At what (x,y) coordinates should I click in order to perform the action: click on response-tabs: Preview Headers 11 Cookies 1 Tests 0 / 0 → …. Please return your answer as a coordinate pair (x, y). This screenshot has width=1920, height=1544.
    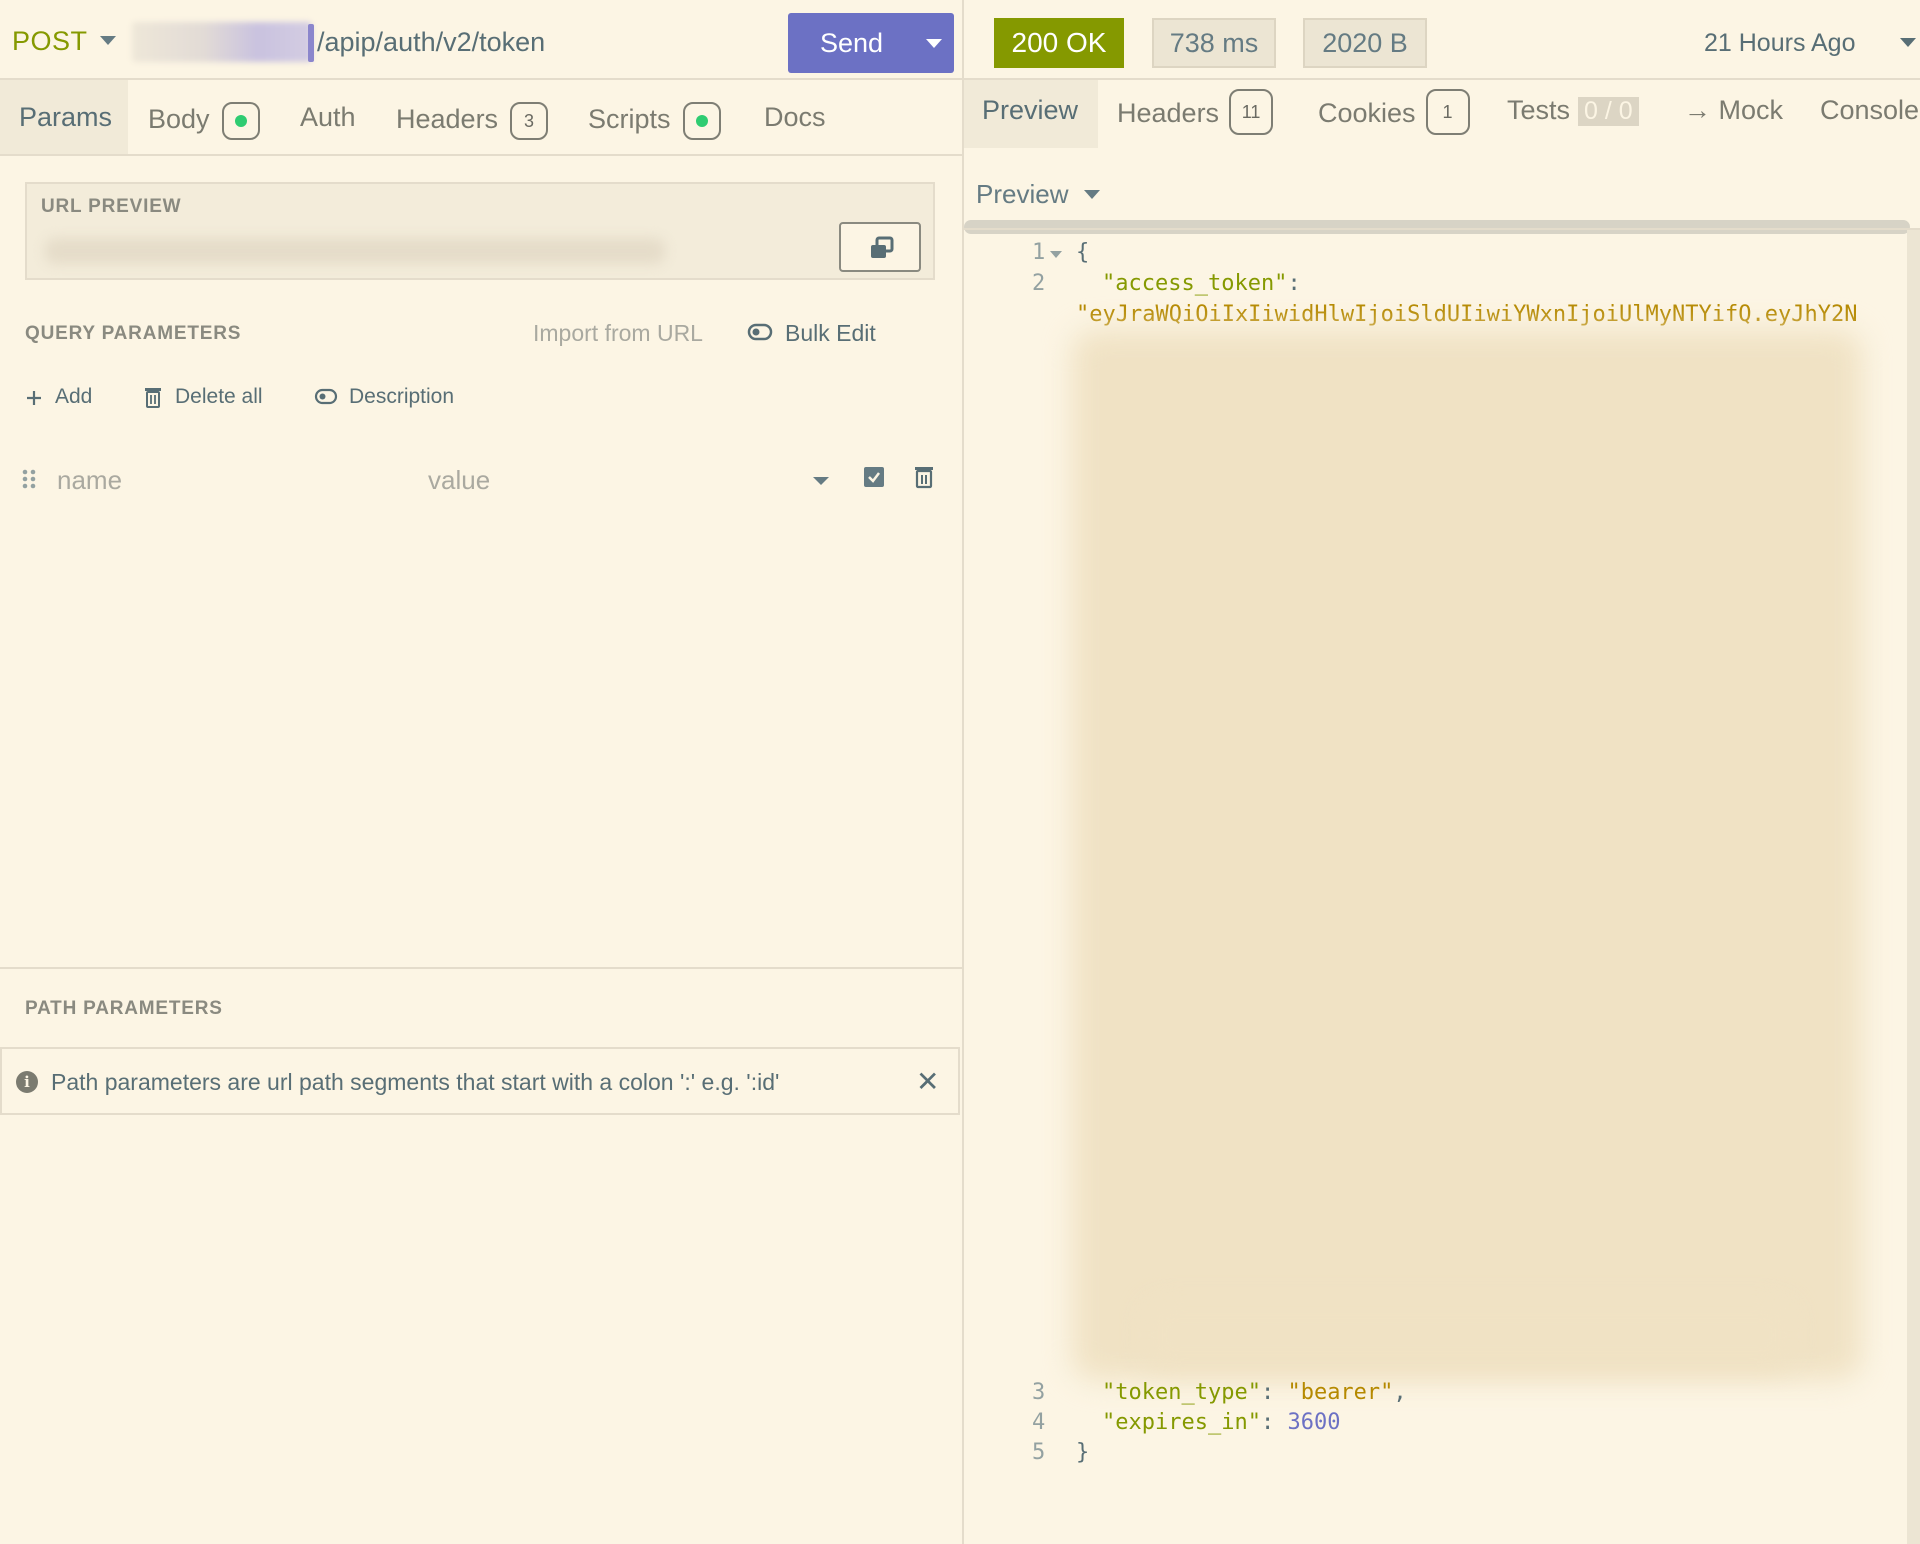
    Looking at the image, I should click on (1442, 157).